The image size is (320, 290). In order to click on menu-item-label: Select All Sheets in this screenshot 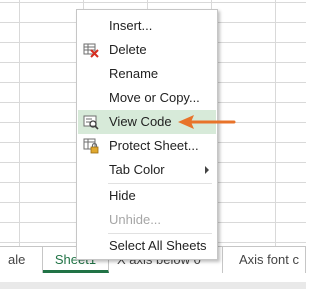, I will do `click(158, 245)`.